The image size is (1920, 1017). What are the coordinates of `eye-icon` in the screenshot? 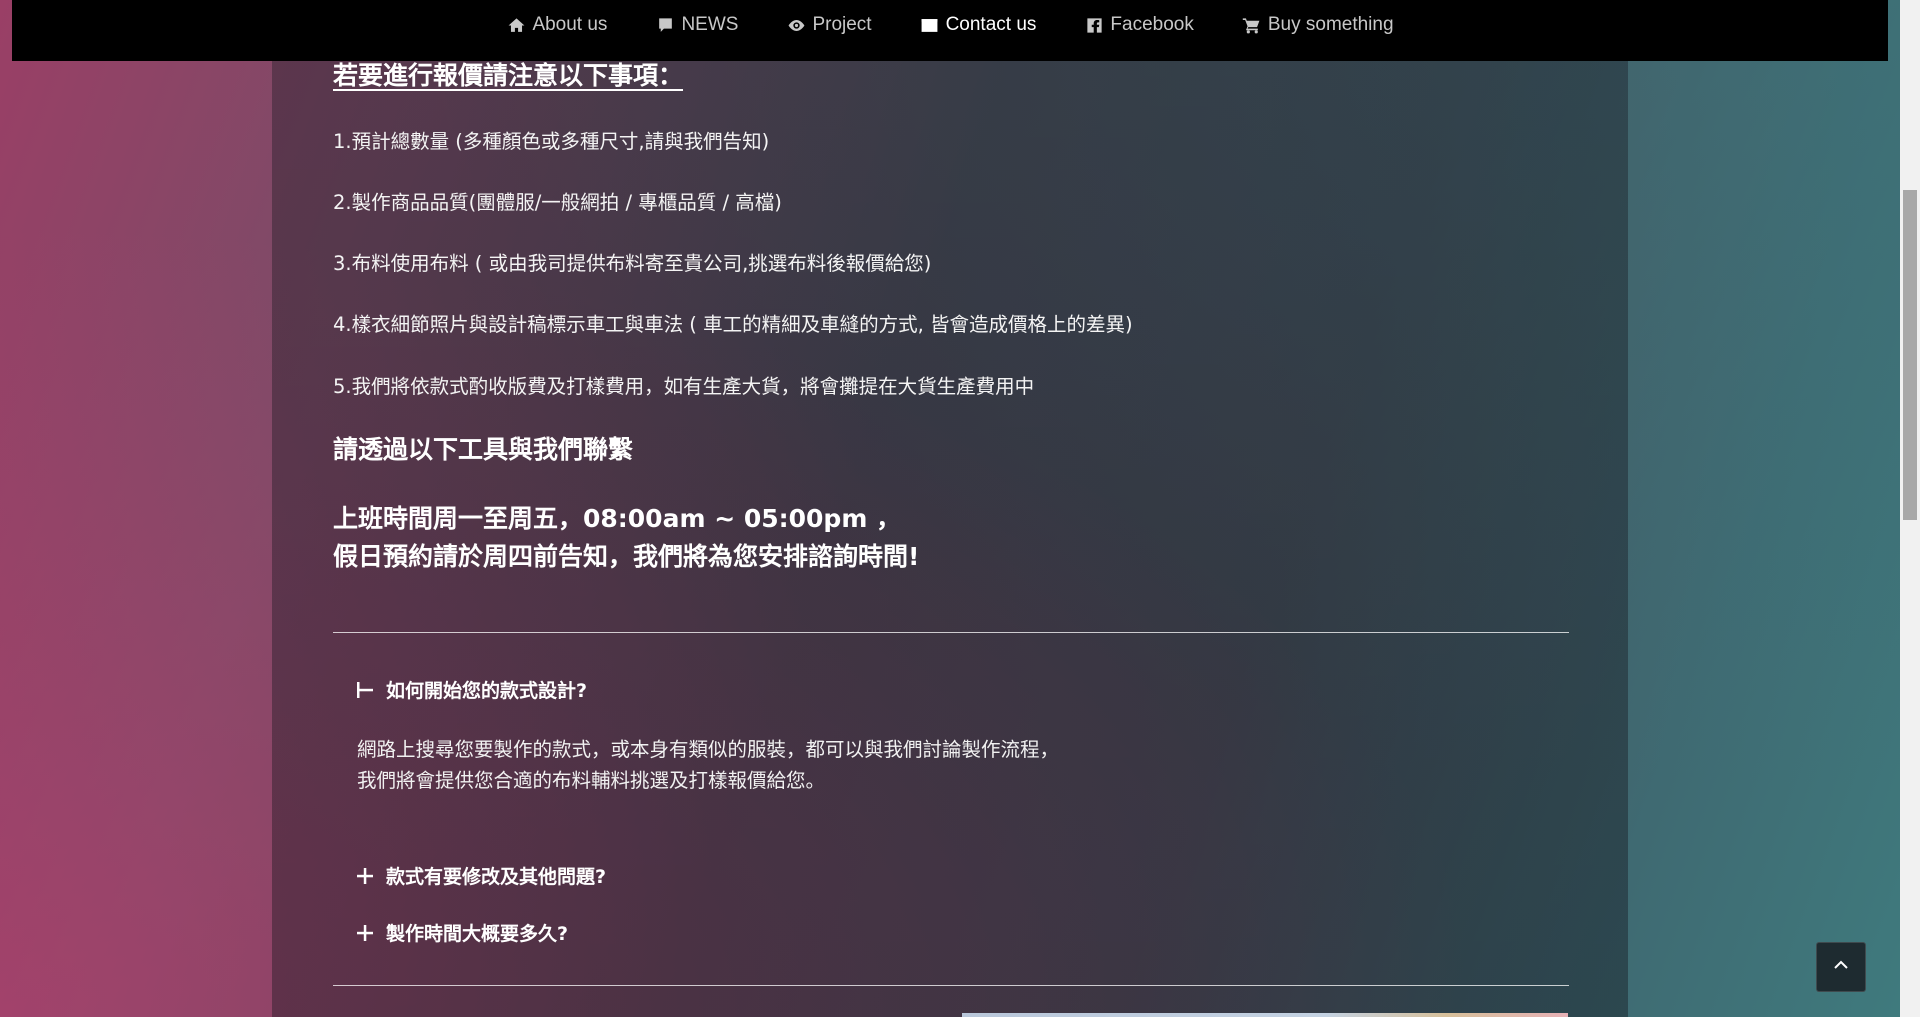 It's located at (796, 25).